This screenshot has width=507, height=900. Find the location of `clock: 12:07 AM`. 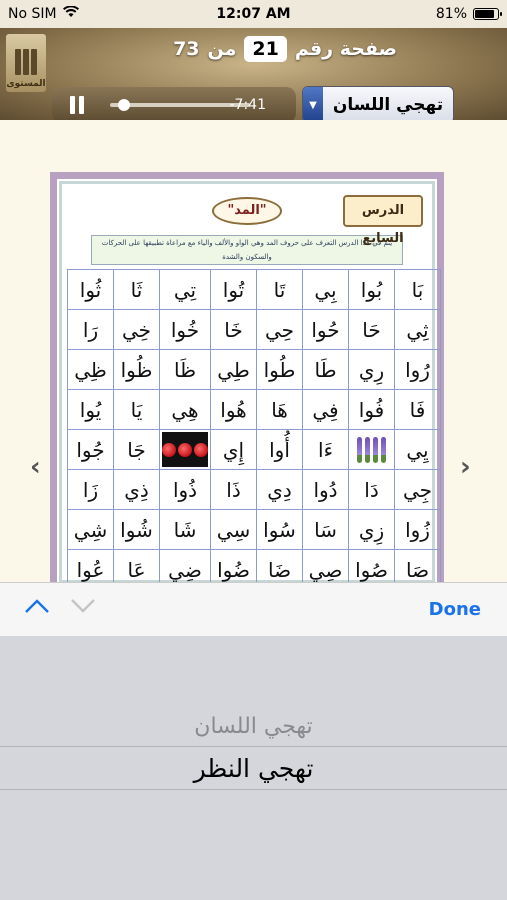

clock: 12:07 AM is located at coordinates (253, 14).